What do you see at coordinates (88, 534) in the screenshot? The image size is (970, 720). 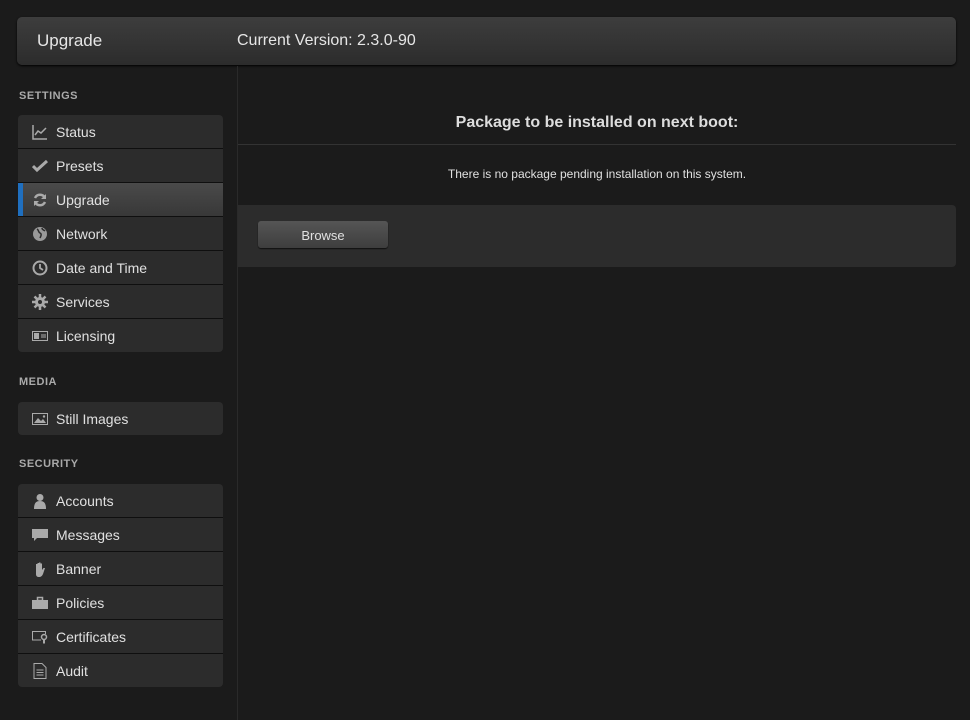 I see `sidebar-item-label: Messages` at bounding box center [88, 534].